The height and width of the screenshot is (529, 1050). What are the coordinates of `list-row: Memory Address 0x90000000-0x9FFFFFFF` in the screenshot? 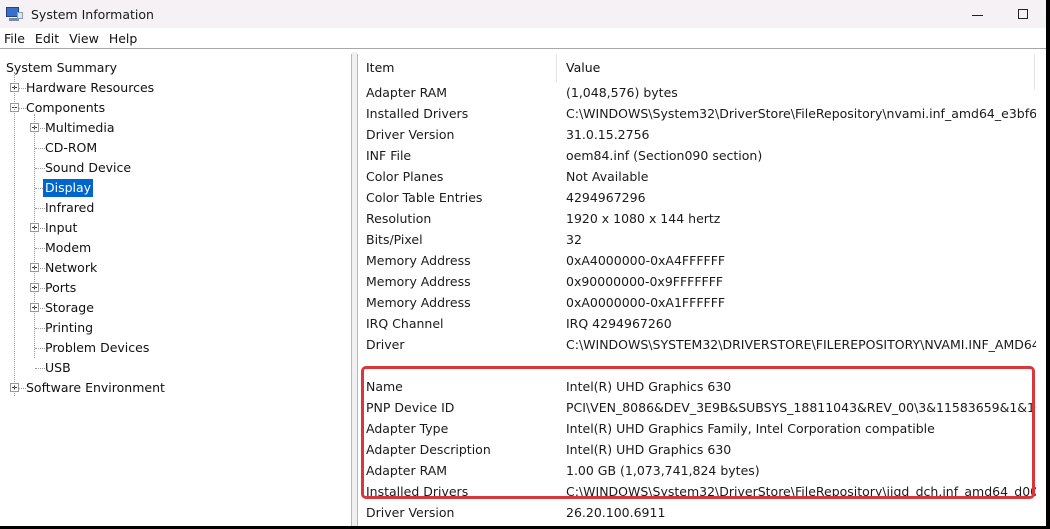 It's located at (700, 281).